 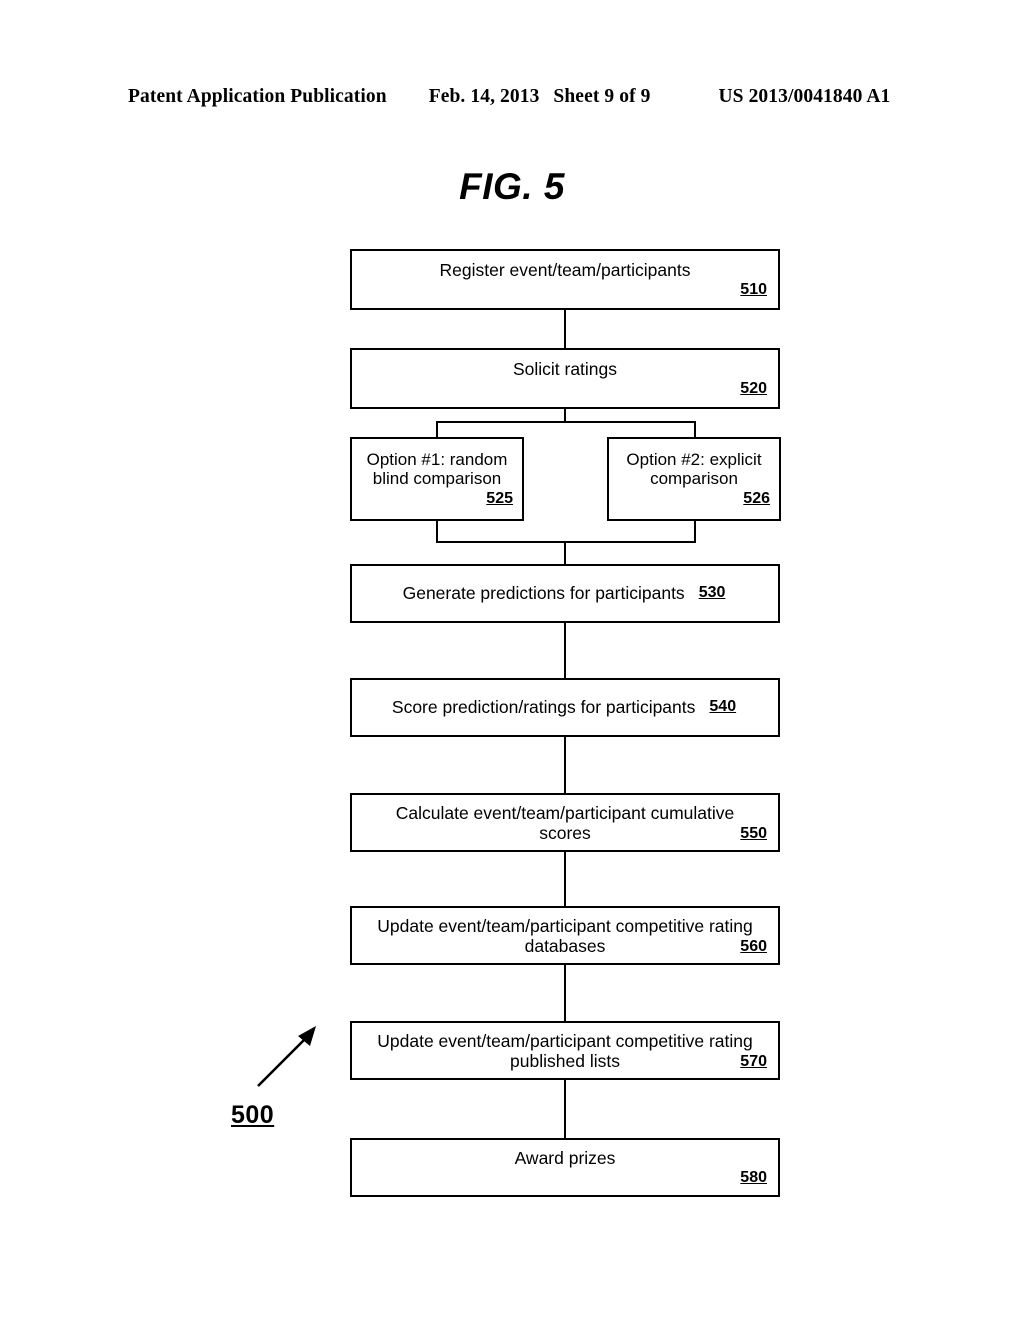 What do you see at coordinates (695, 532) in the screenshot?
I see `connector-526-to-merge` at bounding box center [695, 532].